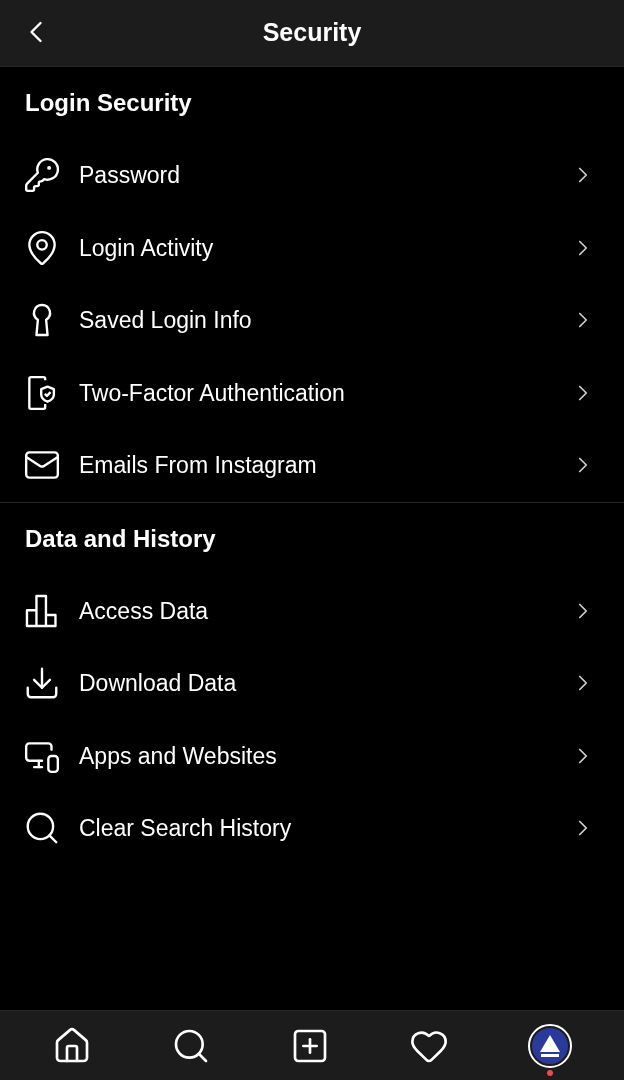  Describe the element at coordinates (312, 683) in the screenshot. I see `settings-item: Download Data` at that location.